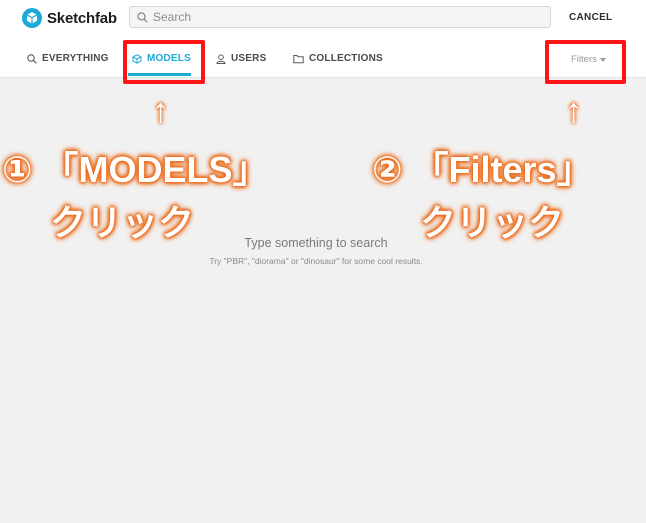  What do you see at coordinates (482, 169) in the screenshot?
I see `callout-step2-title: ② 「Filters」` at bounding box center [482, 169].